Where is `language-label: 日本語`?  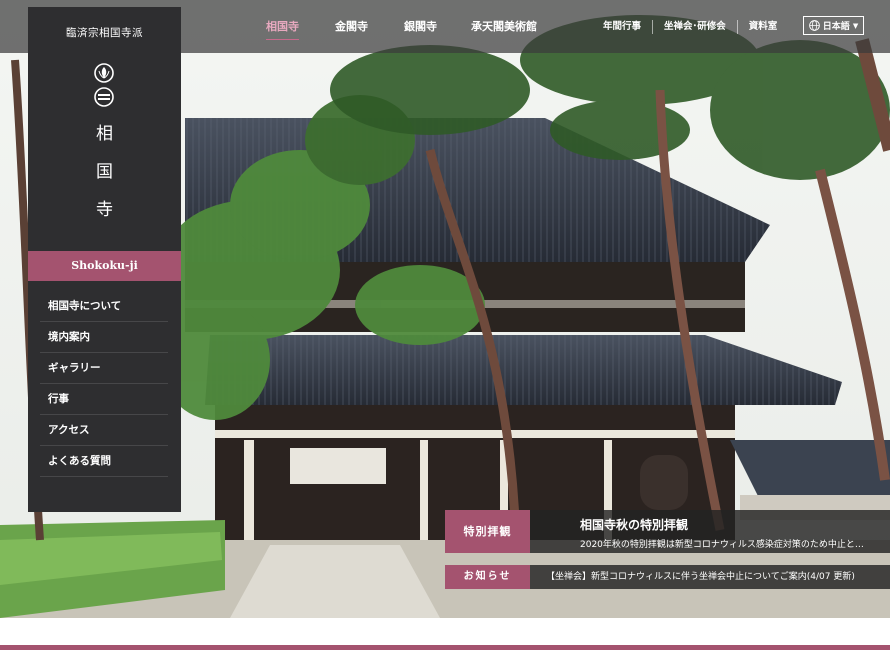 language-label: 日本語 is located at coordinates (836, 27).